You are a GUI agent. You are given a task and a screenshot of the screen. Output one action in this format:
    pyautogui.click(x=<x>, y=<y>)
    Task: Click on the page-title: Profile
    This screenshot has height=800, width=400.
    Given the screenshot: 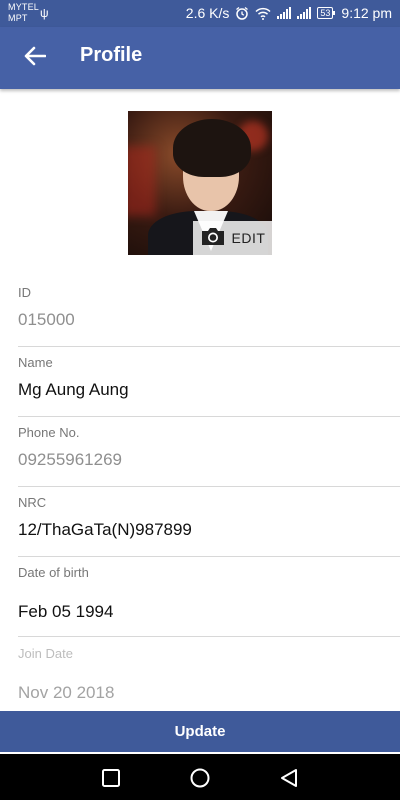 What is the action you would take?
    pyautogui.click(x=111, y=55)
    